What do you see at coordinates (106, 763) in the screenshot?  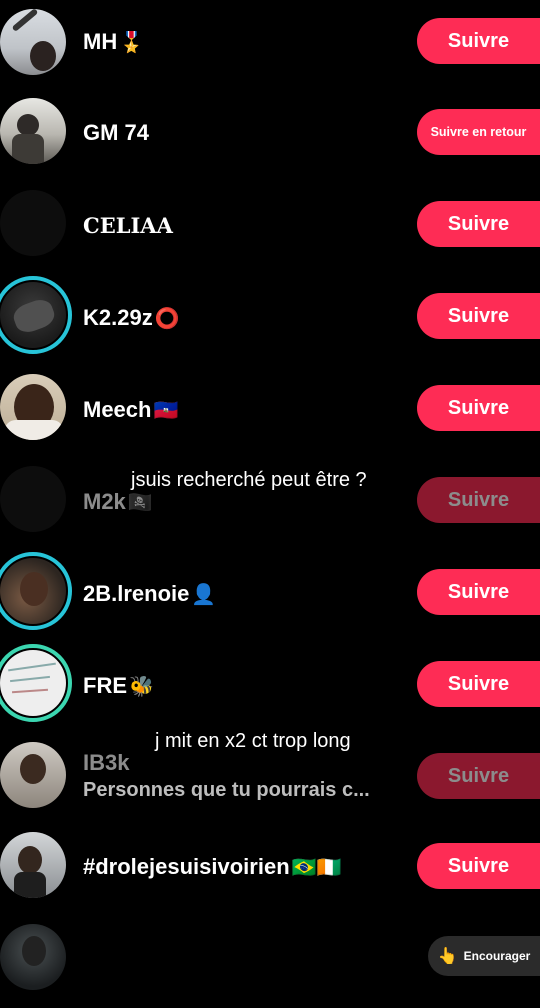 I see `account-name: IB3k` at bounding box center [106, 763].